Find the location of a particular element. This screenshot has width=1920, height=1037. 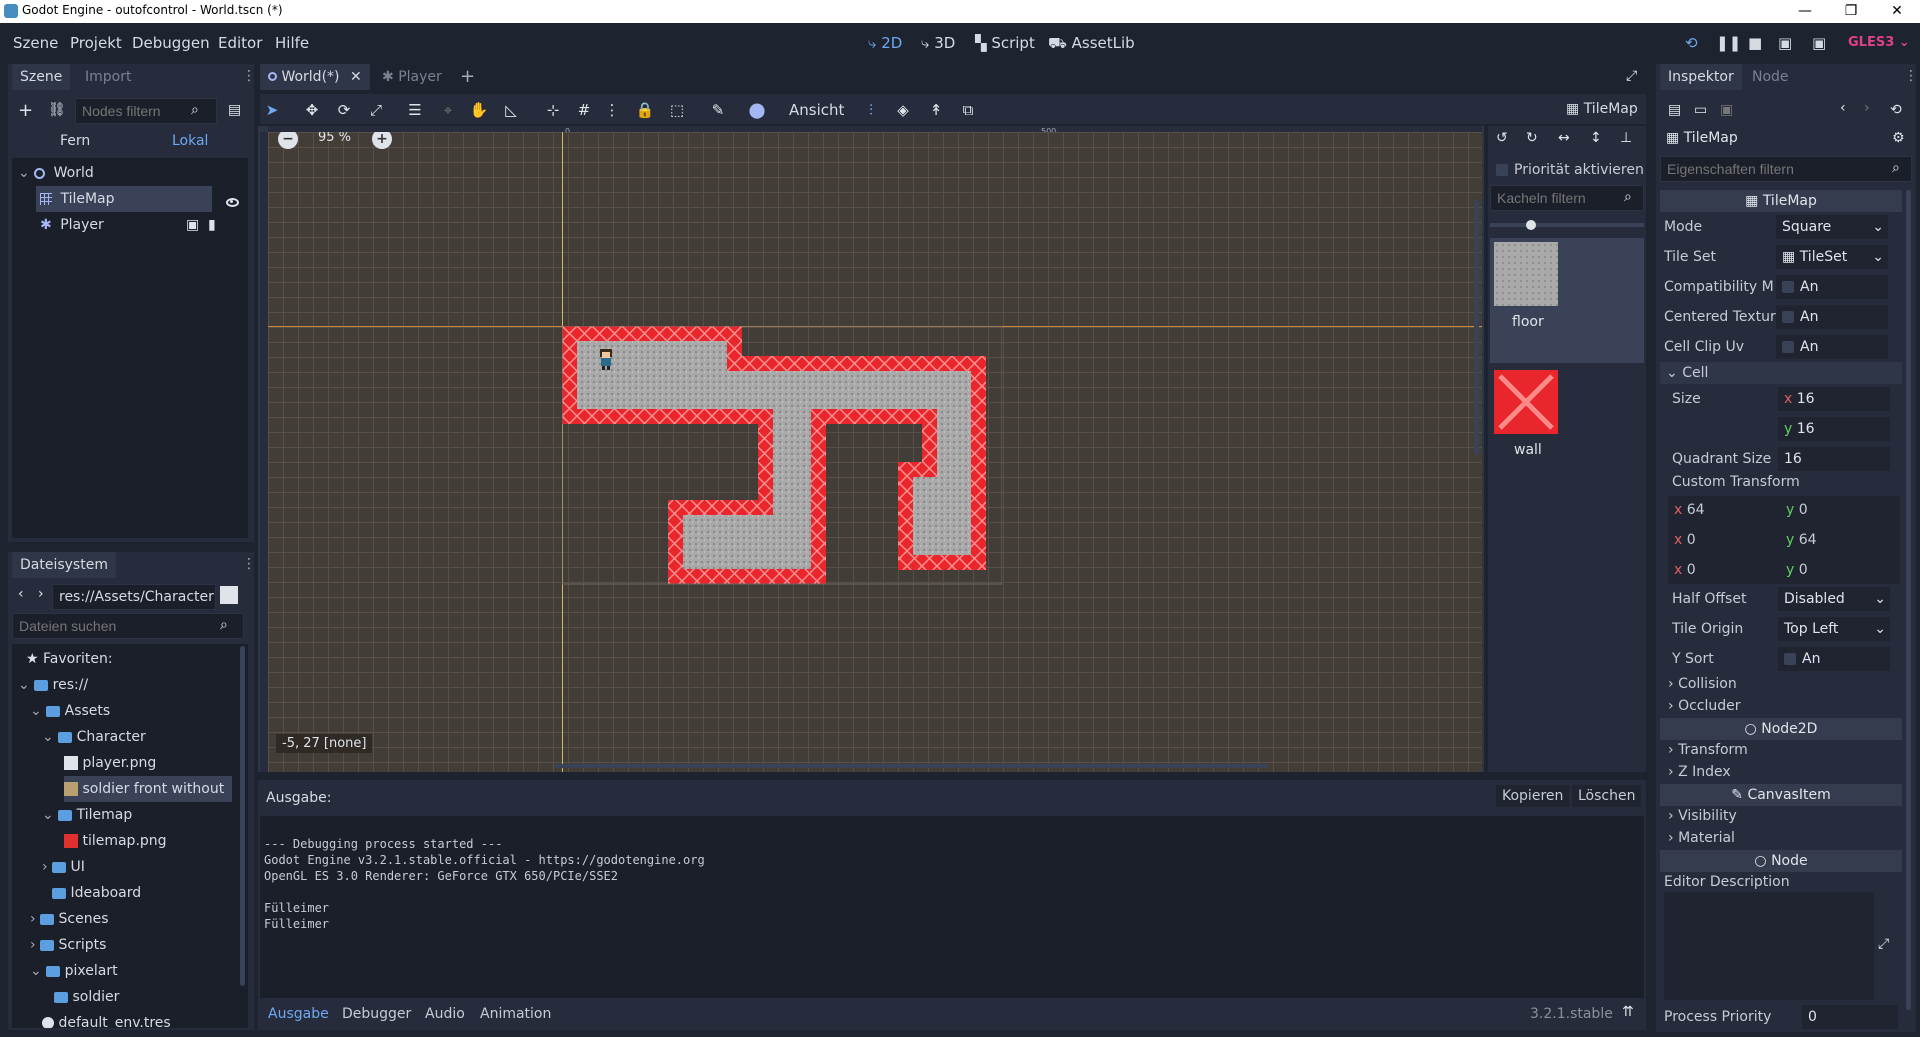

expand-field-icon: ⤢ is located at coordinates (1883, 944).